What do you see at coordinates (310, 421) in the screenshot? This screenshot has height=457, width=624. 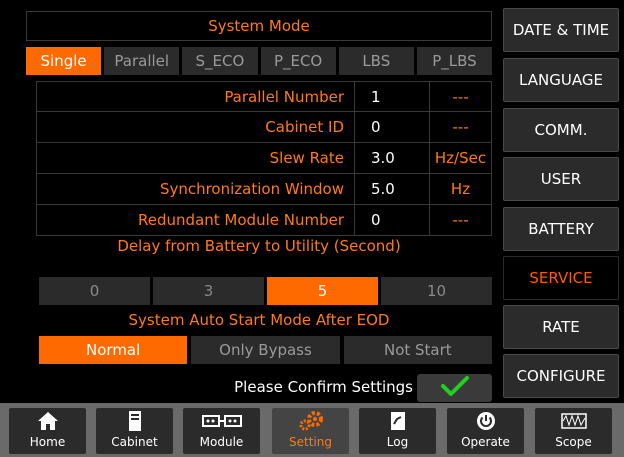 I see `gears-icon` at bounding box center [310, 421].